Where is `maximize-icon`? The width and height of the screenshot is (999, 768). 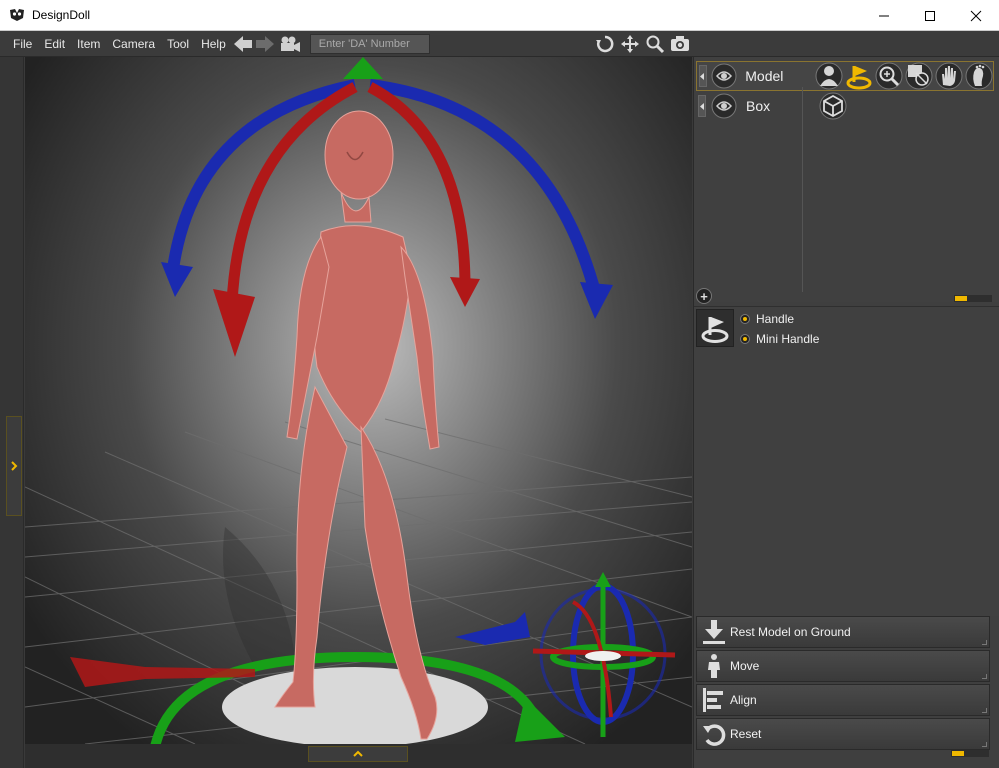 maximize-icon is located at coordinates (930, 15).